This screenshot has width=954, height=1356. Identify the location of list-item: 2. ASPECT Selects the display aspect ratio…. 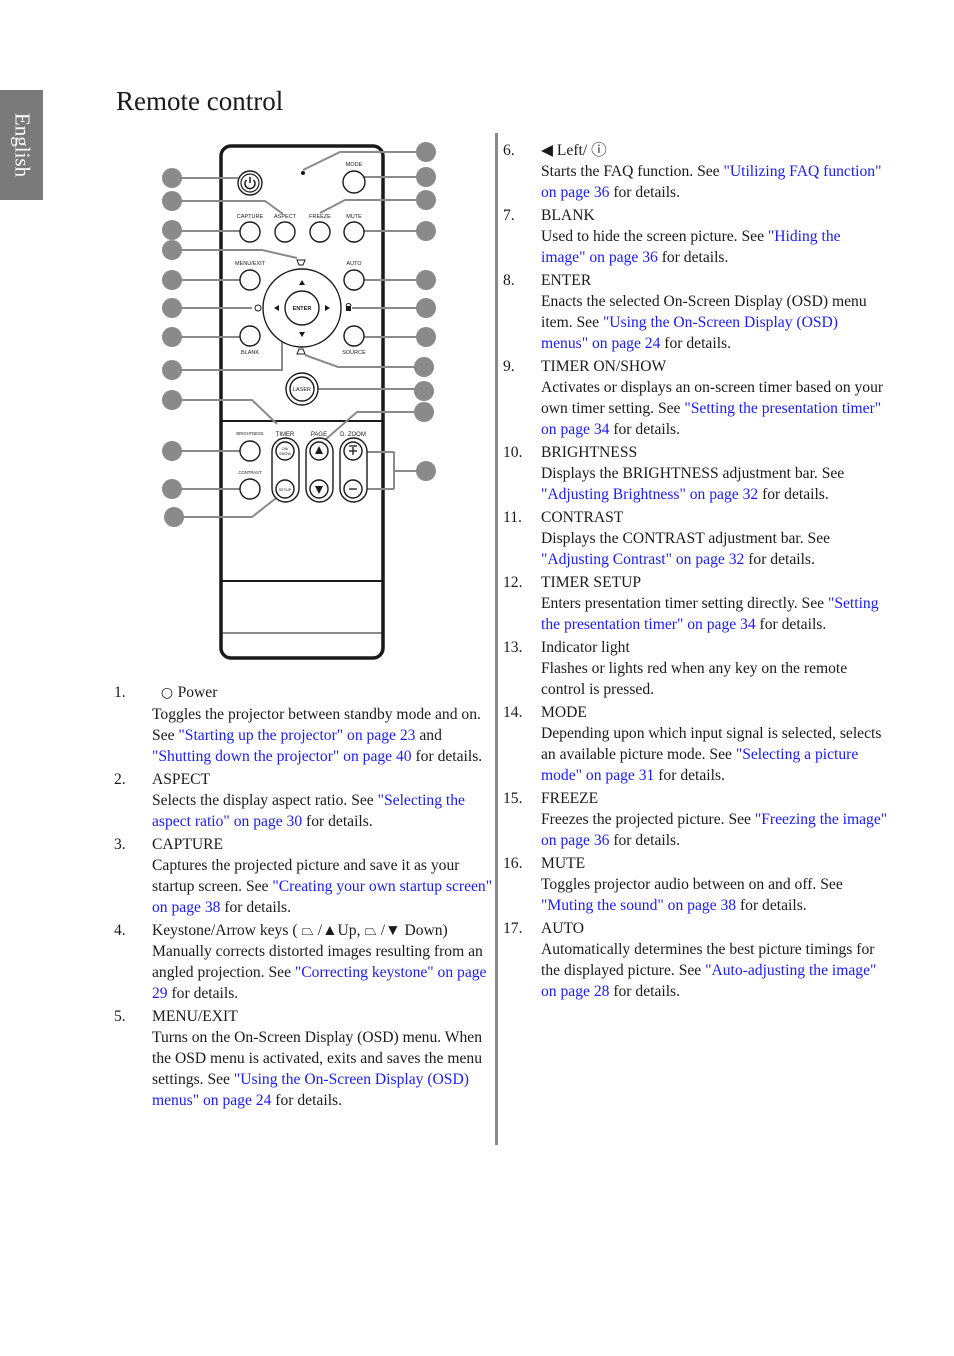
(304, 800).